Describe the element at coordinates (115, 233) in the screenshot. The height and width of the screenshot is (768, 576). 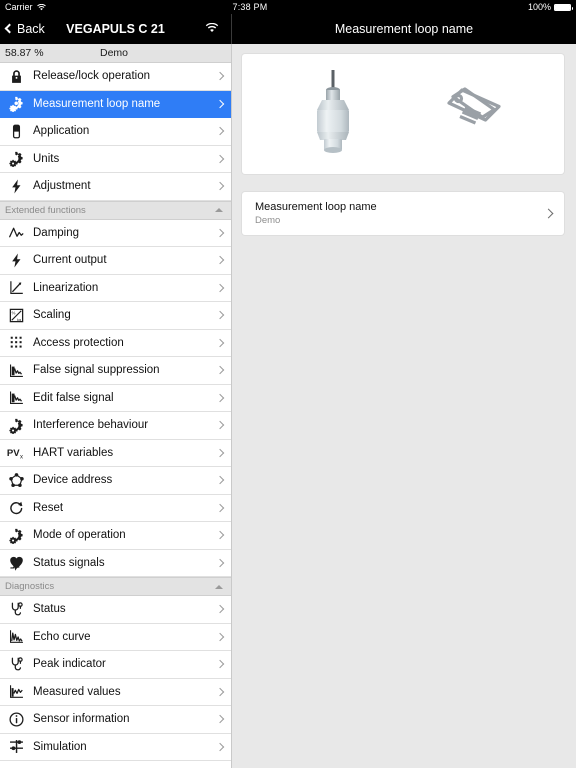
I see `sidebar-item-damping: Damping` at that location.